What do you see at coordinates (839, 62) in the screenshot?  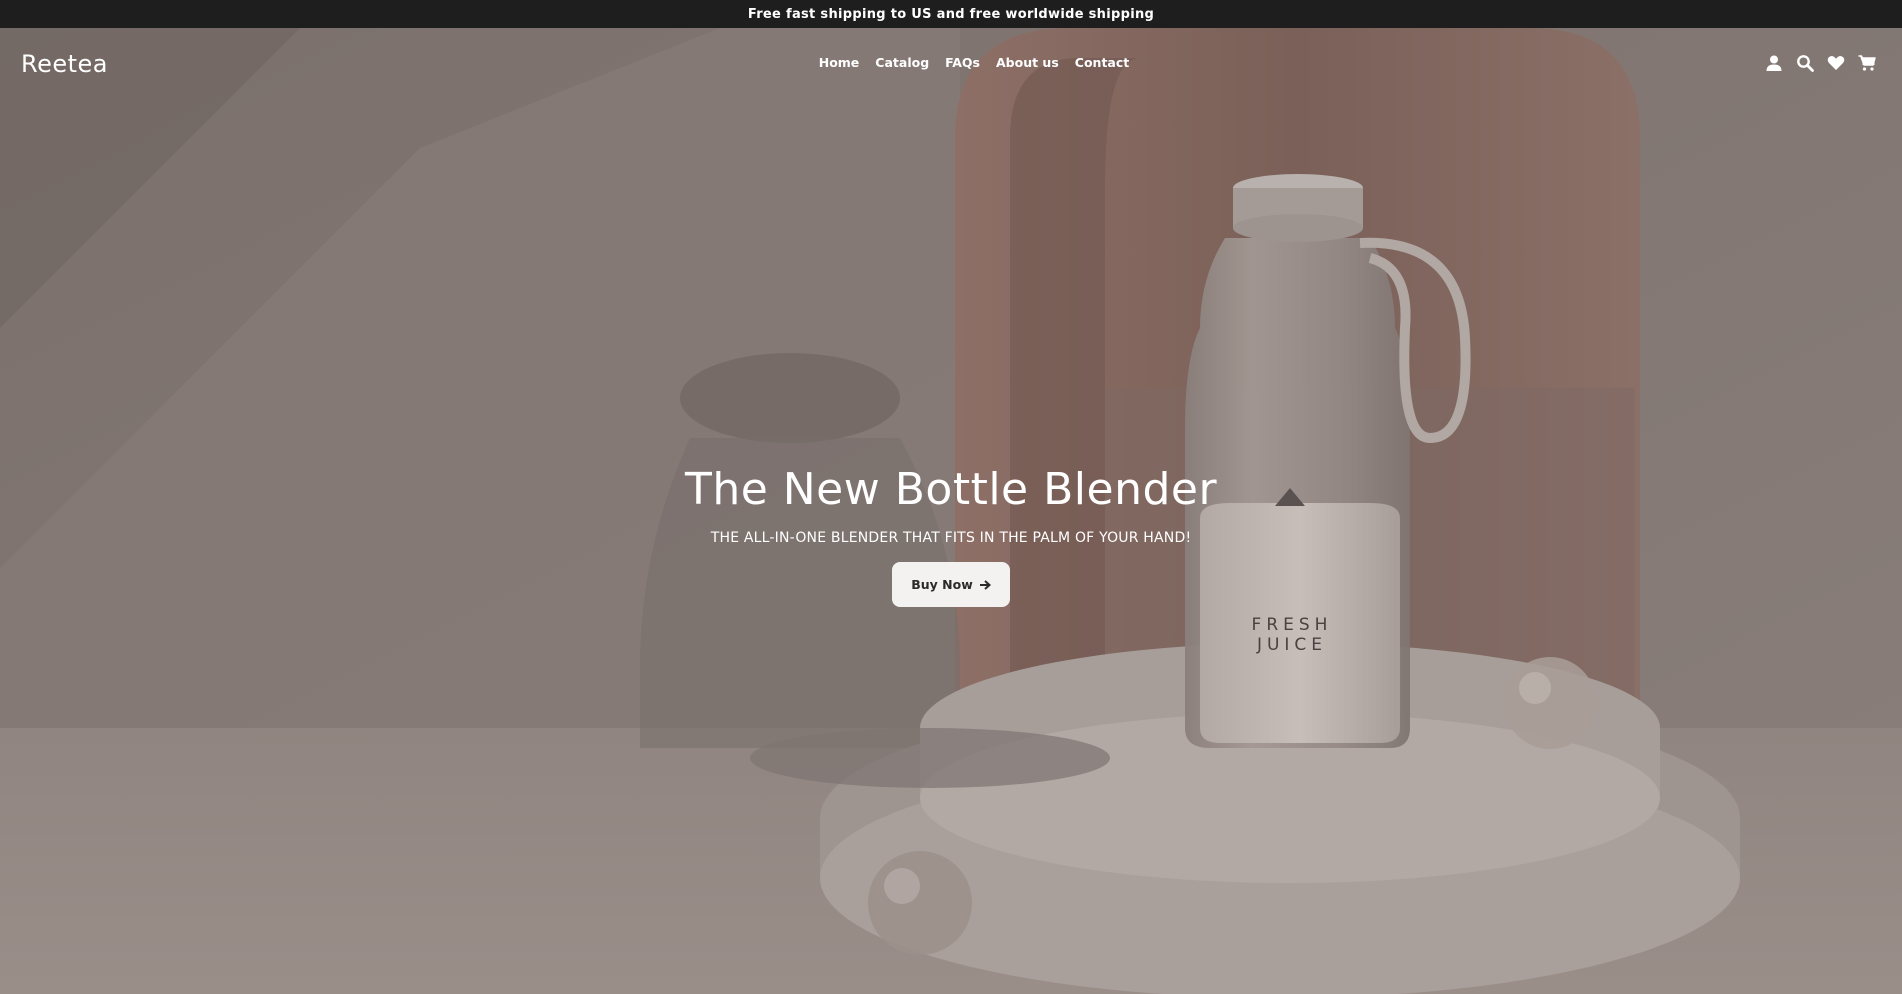 I see `nav-item-home: Home` at bounding box center [839, 62].